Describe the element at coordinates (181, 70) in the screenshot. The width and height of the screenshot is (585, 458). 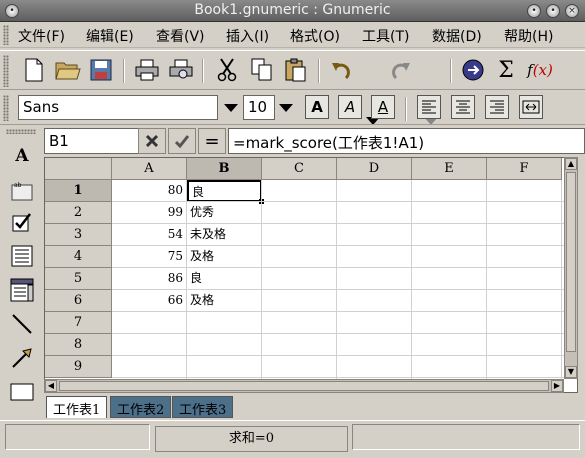
I see `print-preview-icon` at that location.